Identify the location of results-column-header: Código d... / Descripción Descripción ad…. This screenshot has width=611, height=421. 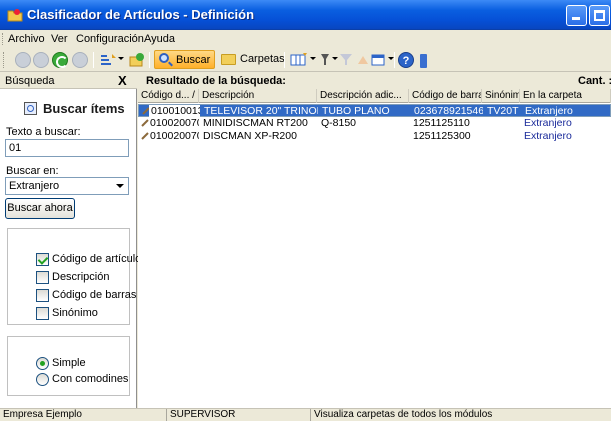
(374, 96).